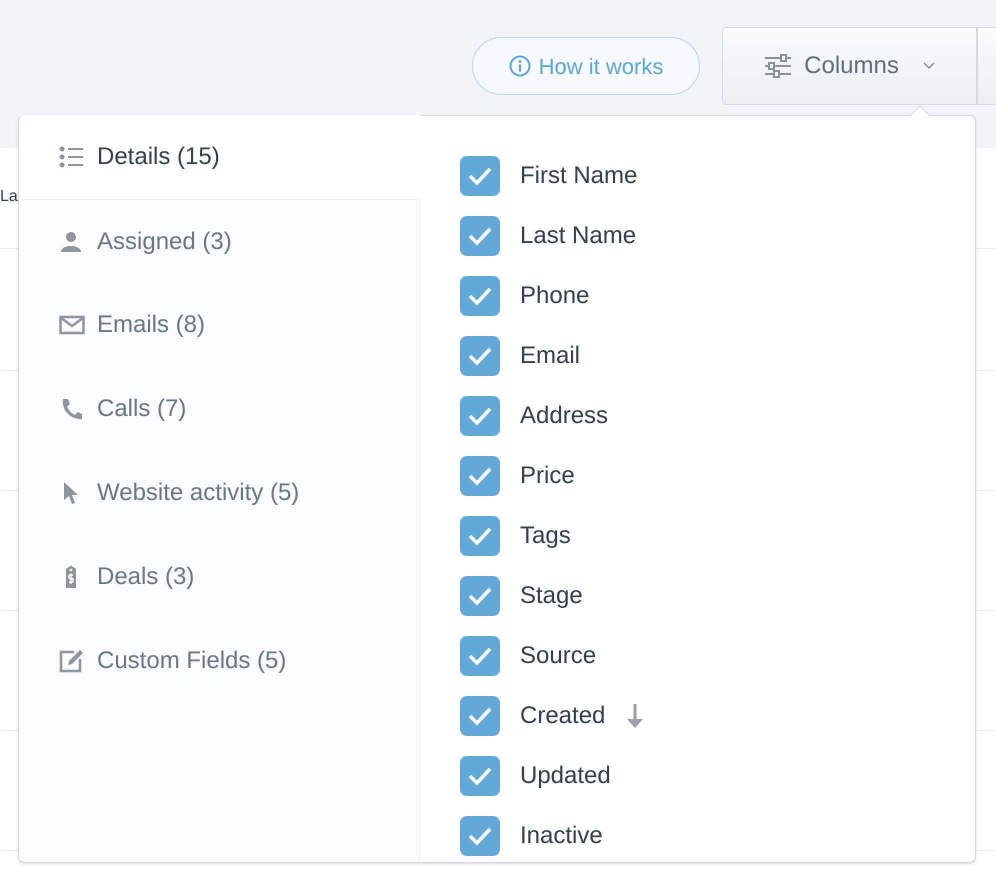  Describe the element at coordinates (849, 66) in the screenshot. I see `columns-button: Columns` at that location.